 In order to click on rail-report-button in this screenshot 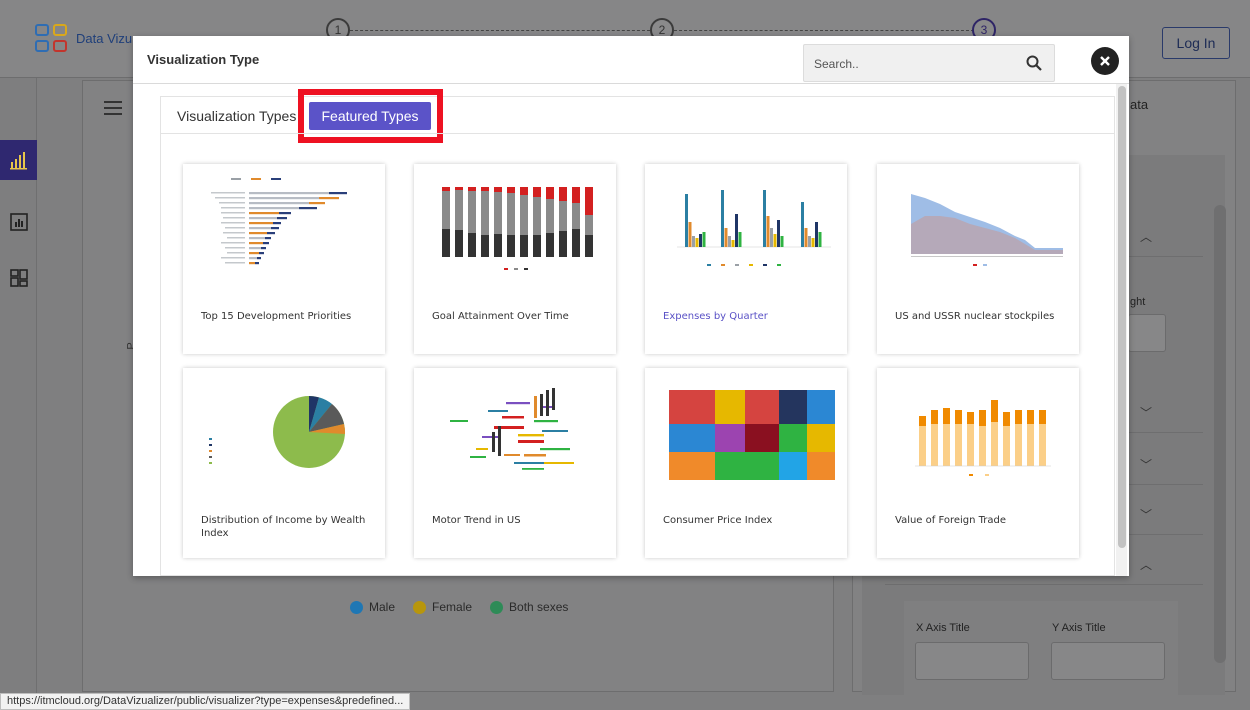, I will do `click(18, 222)`.